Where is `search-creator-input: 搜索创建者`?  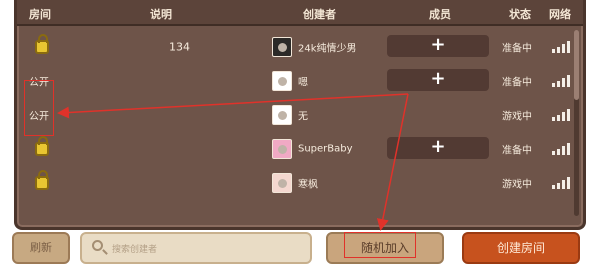
search-creator-input: 搜索创建者 is located at coordinates (196, 248).